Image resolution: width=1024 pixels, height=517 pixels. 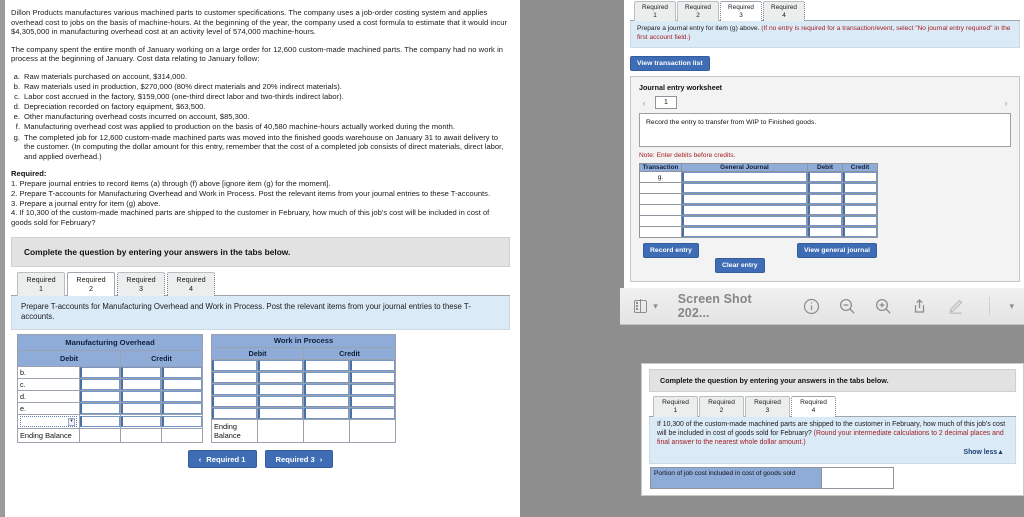 What do you see at coordinates (740, 265) in the screenshot?
I see `clear-entry-button: Clear entry` at bounding box center [740, 265].